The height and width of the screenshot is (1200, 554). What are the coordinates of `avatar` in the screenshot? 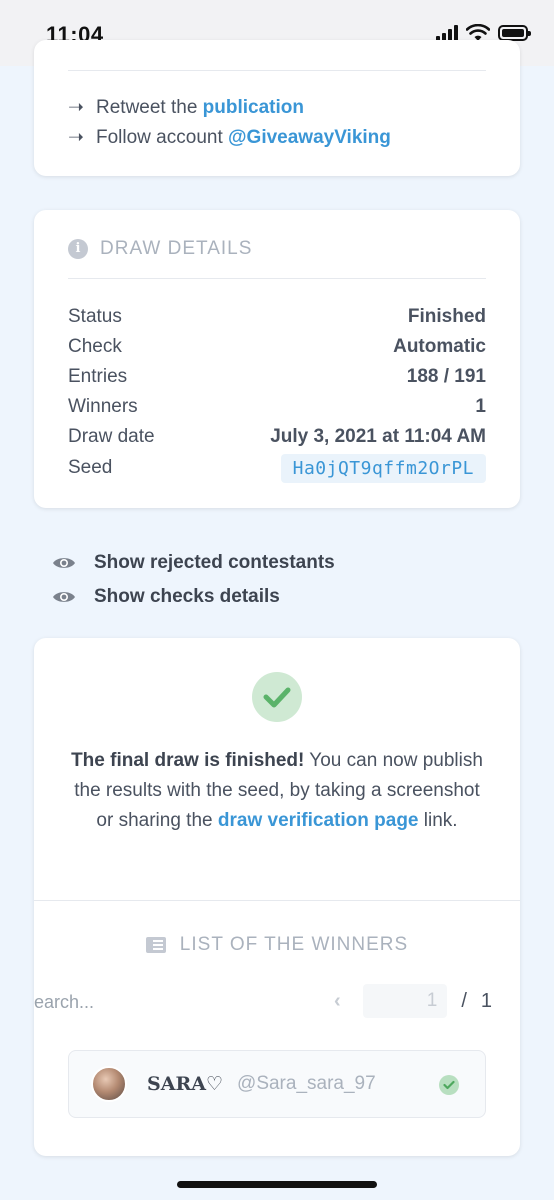 It's located at (109, 1084).